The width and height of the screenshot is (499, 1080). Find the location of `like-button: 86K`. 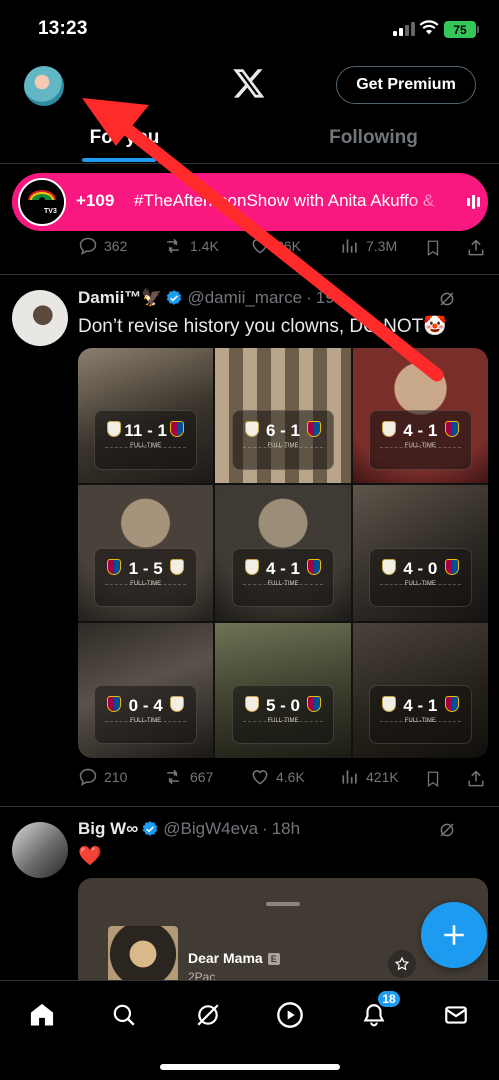

like-button: 86K is located at coordinates (275, 246).